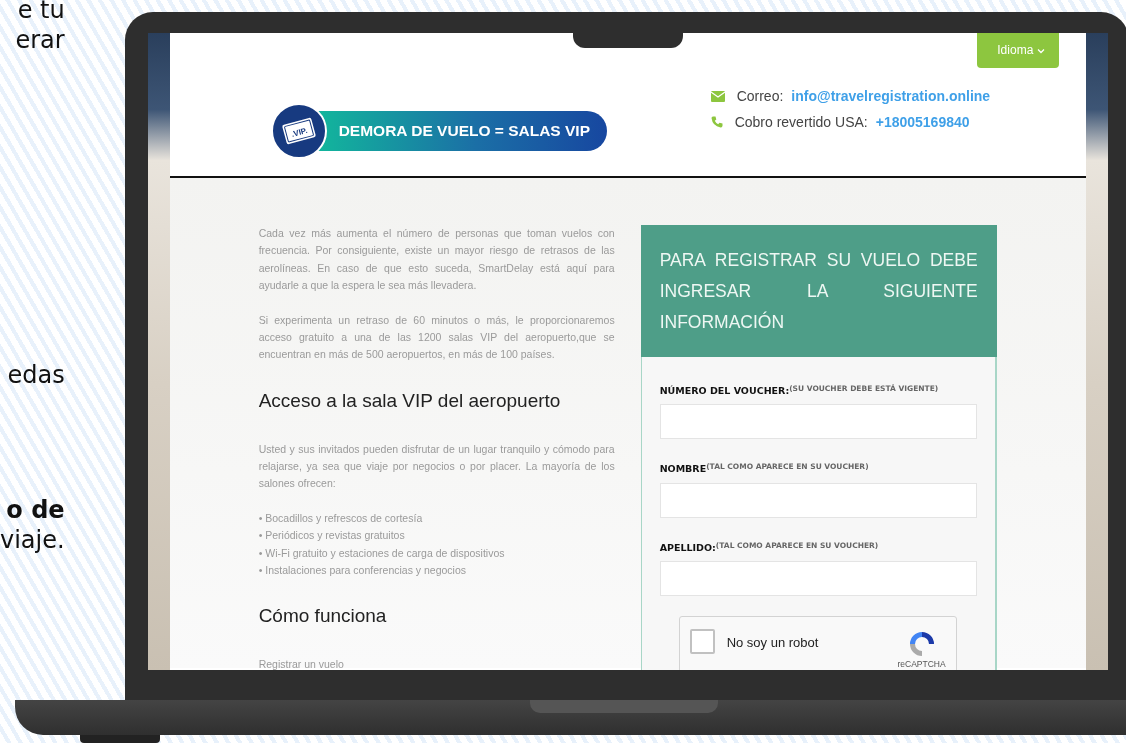 The width and height of the screenshot is (1126, 743). What do you see at coordinates (801, 122) in the screenshot?
I see `contact-label: Cobro revertido USA:` at bounding box center [801, 122].